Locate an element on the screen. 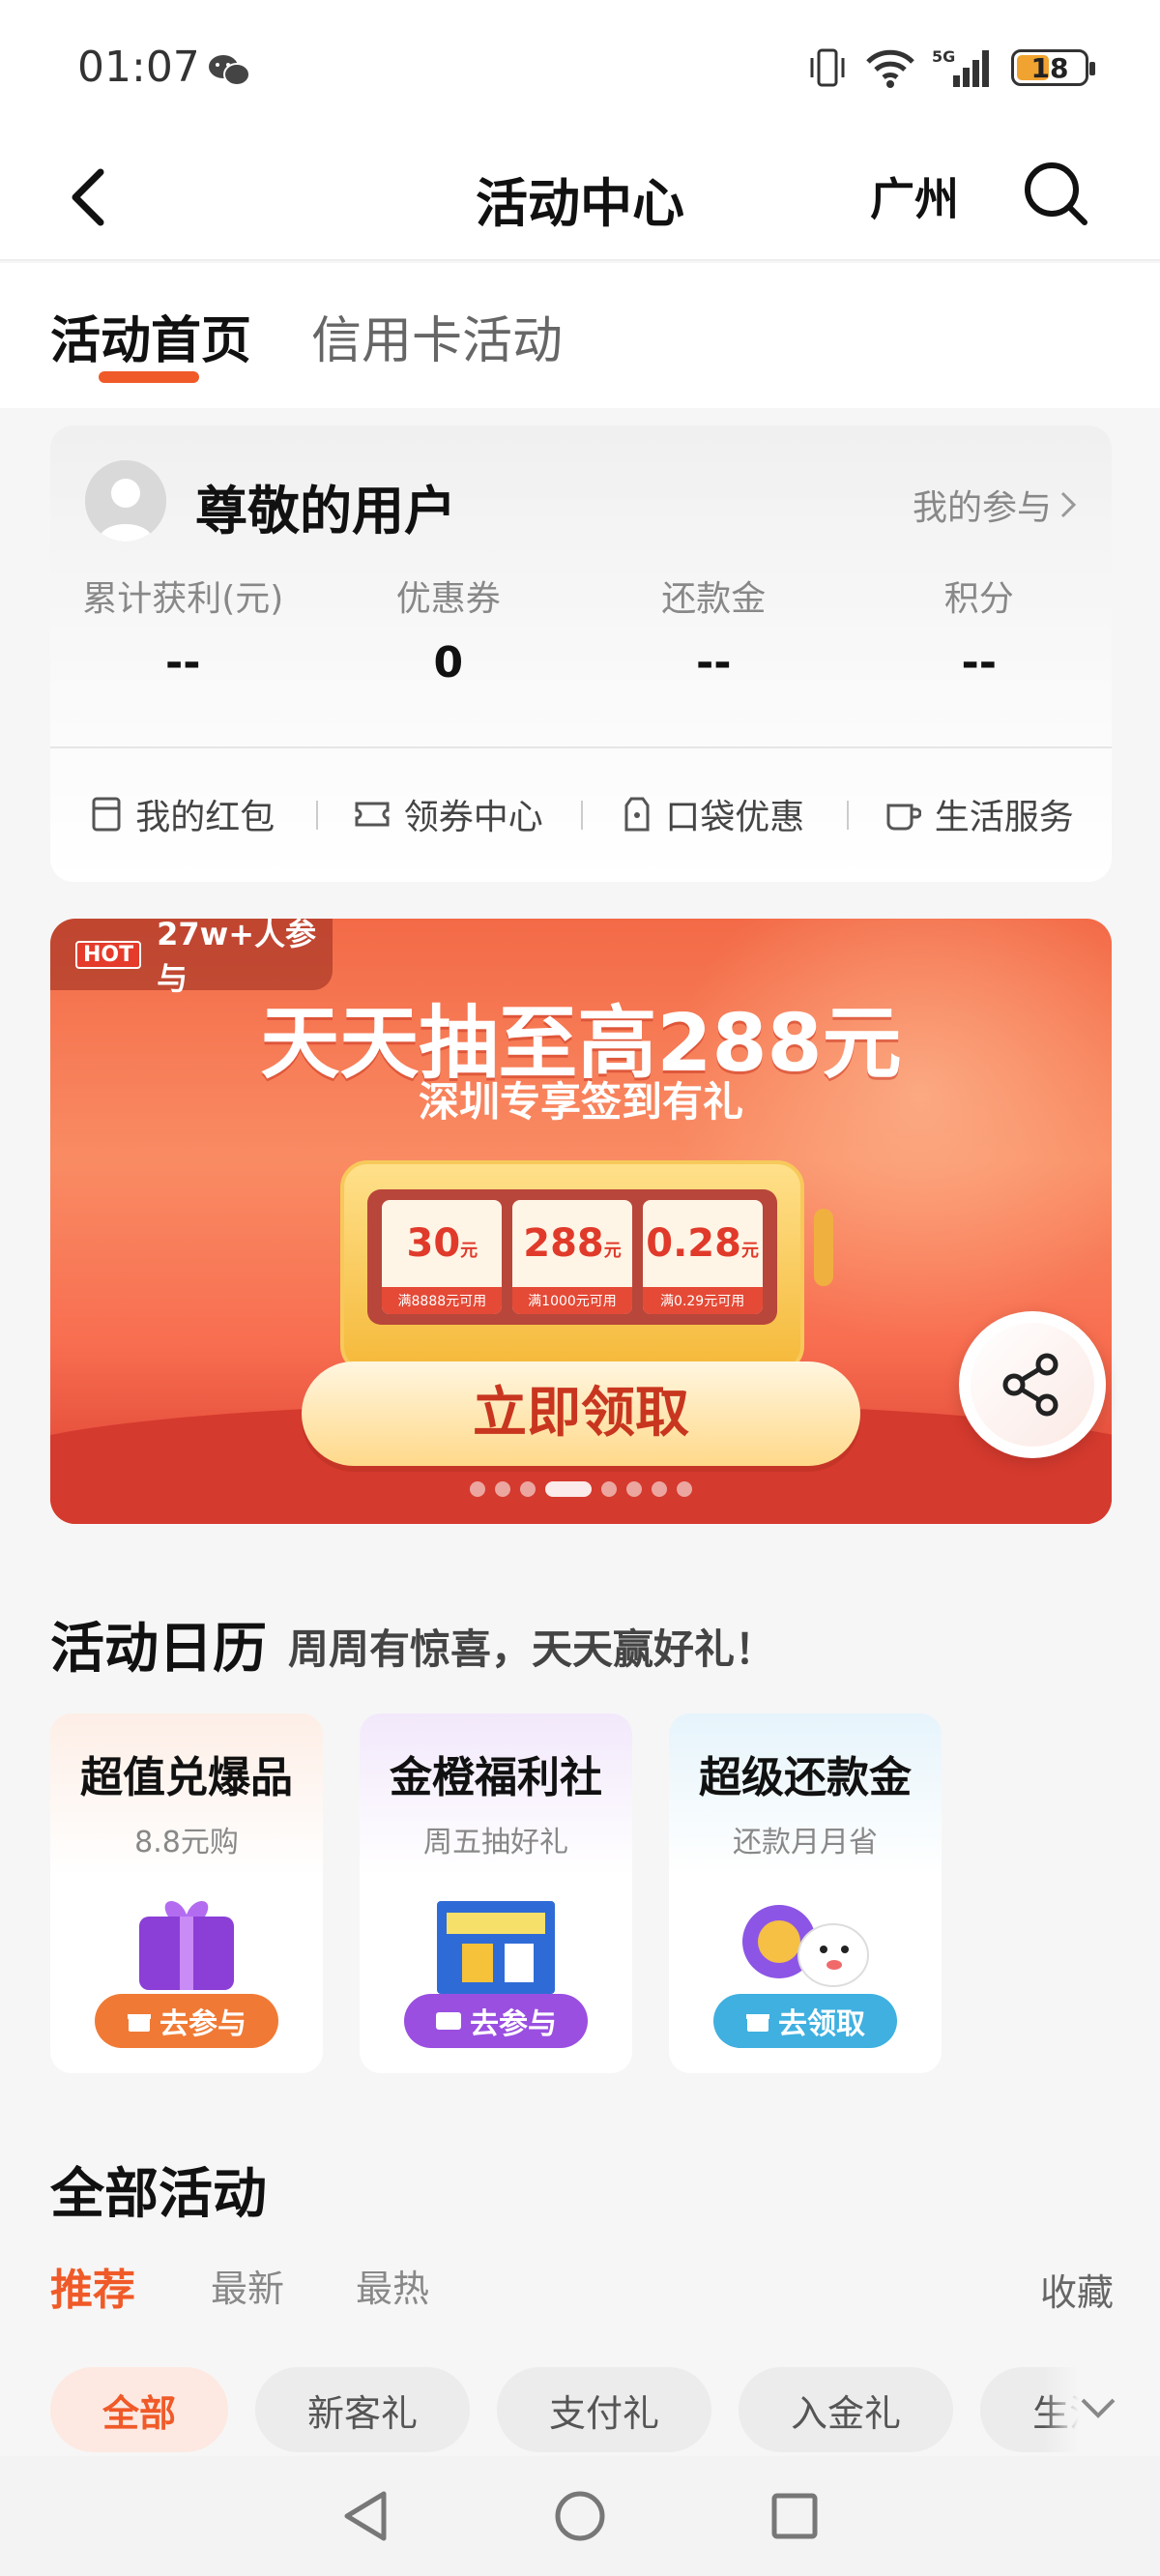  chevron-down-icon is located at coordinates (1098, 2408).